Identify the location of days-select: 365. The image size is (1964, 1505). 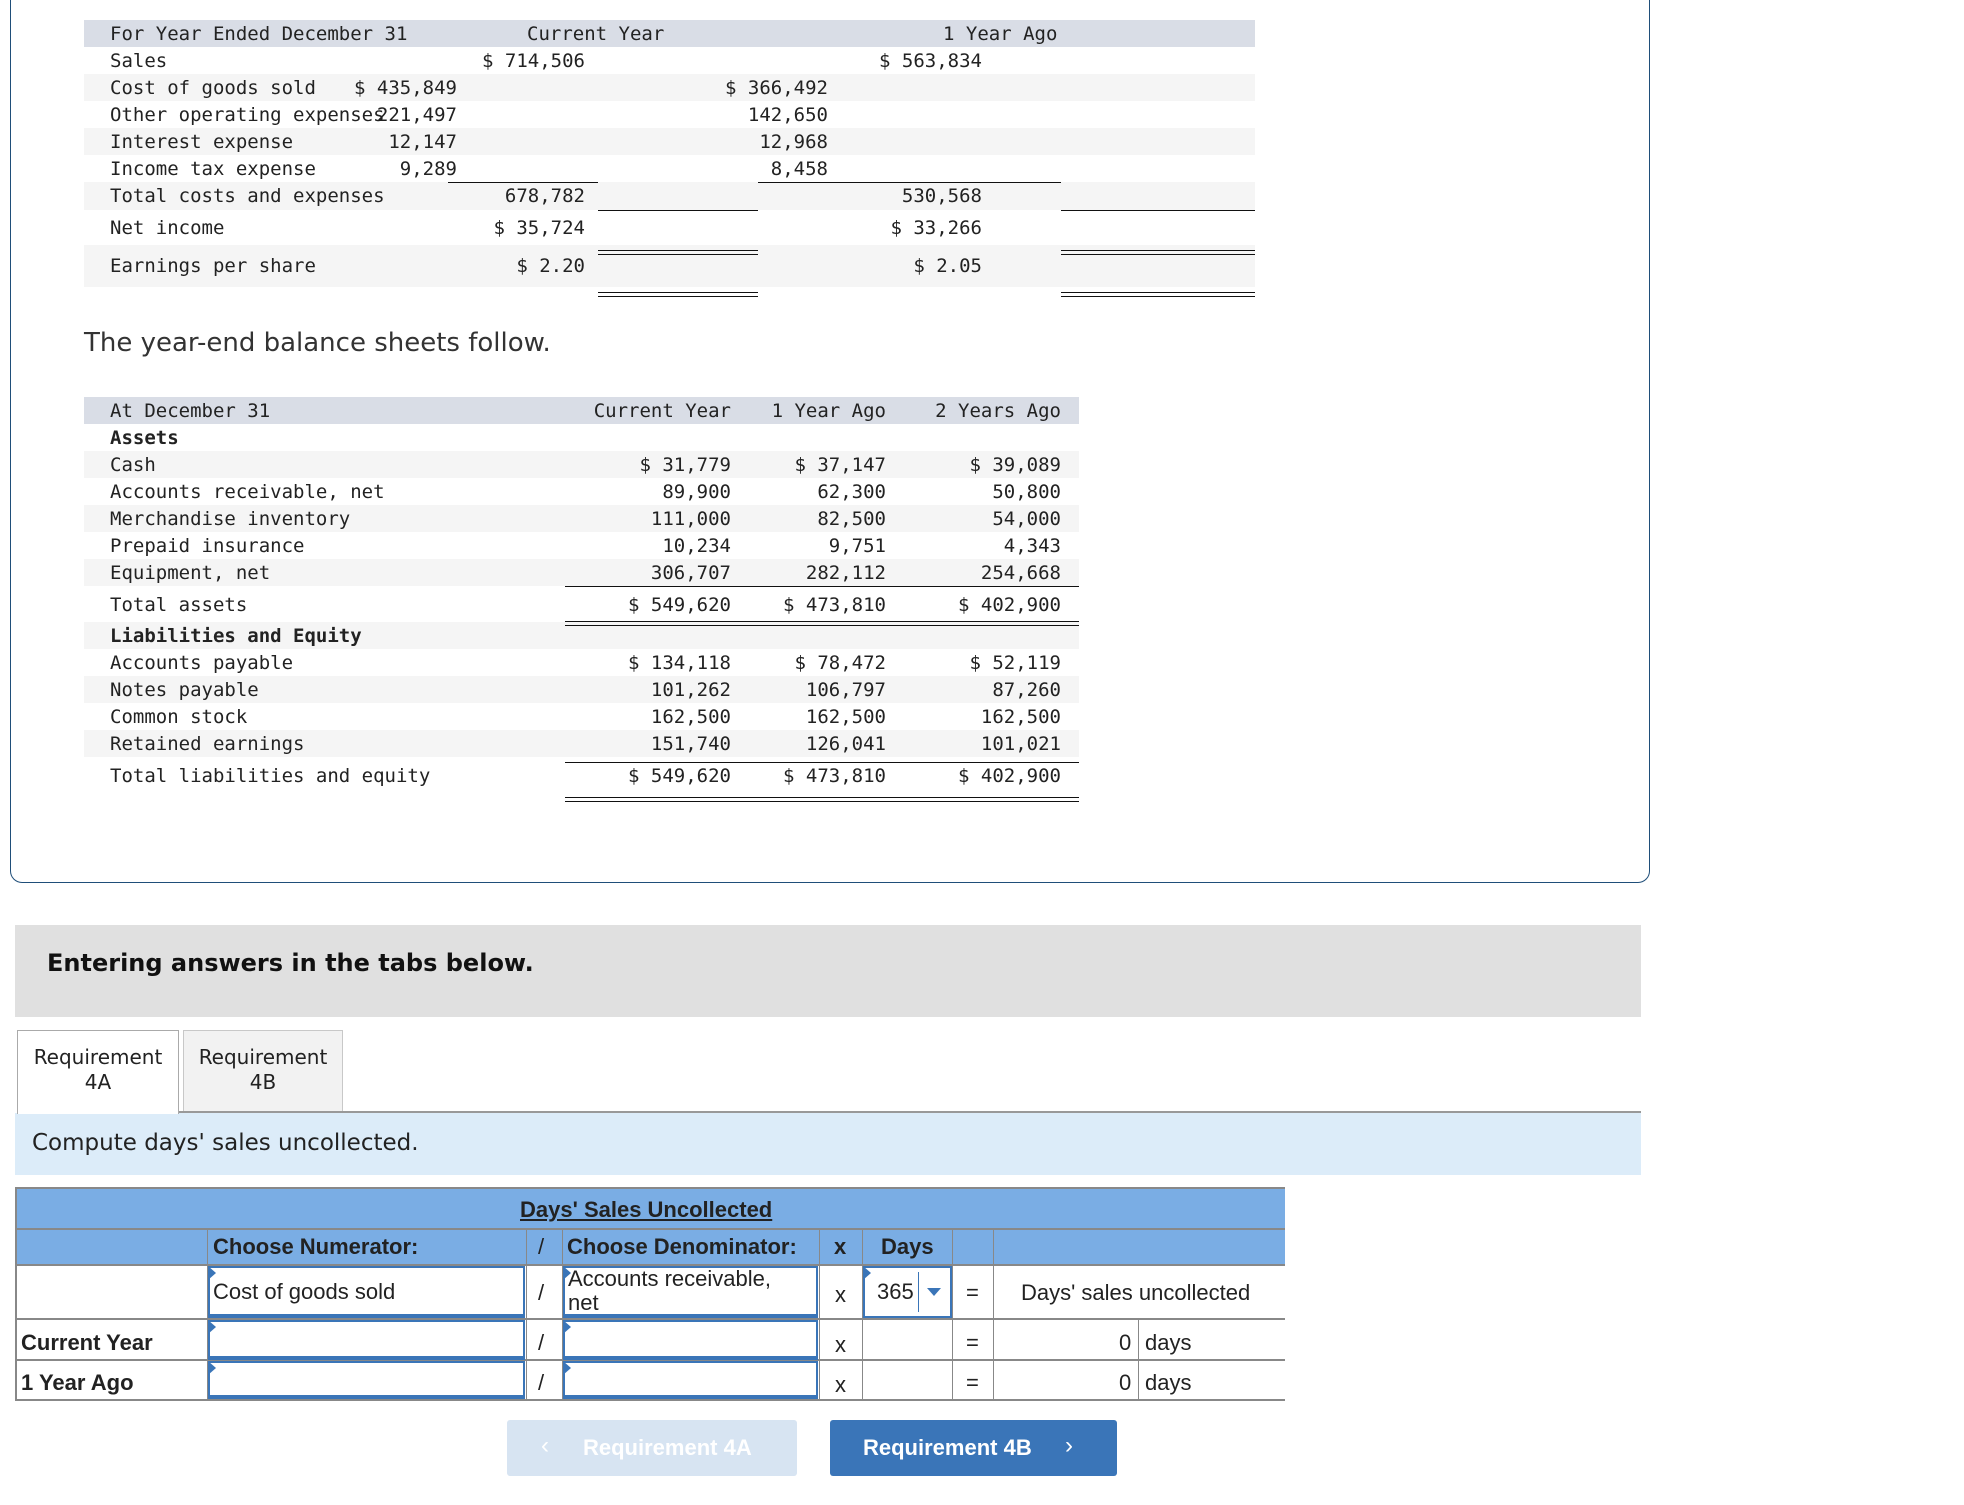
(907, 1292).